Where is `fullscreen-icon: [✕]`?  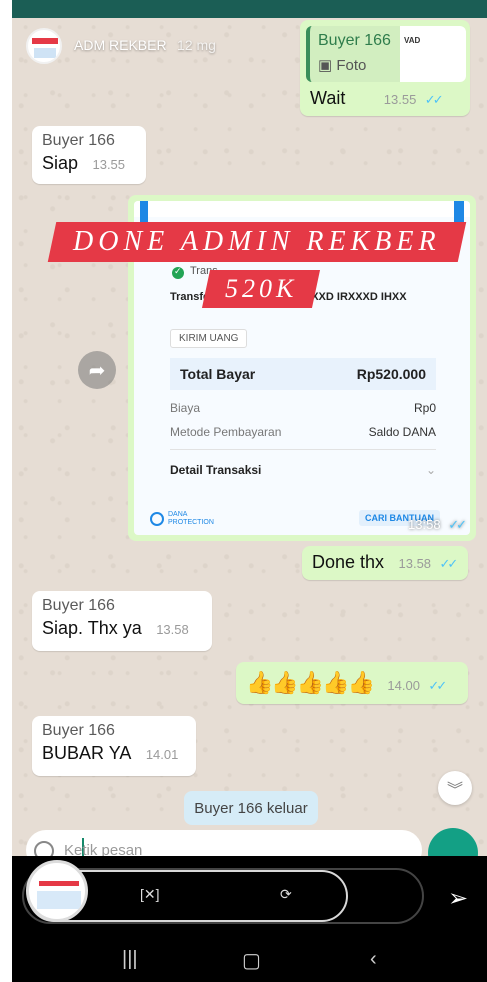 fullscreen-icon: [✕] is located at coordinates (150, 894).